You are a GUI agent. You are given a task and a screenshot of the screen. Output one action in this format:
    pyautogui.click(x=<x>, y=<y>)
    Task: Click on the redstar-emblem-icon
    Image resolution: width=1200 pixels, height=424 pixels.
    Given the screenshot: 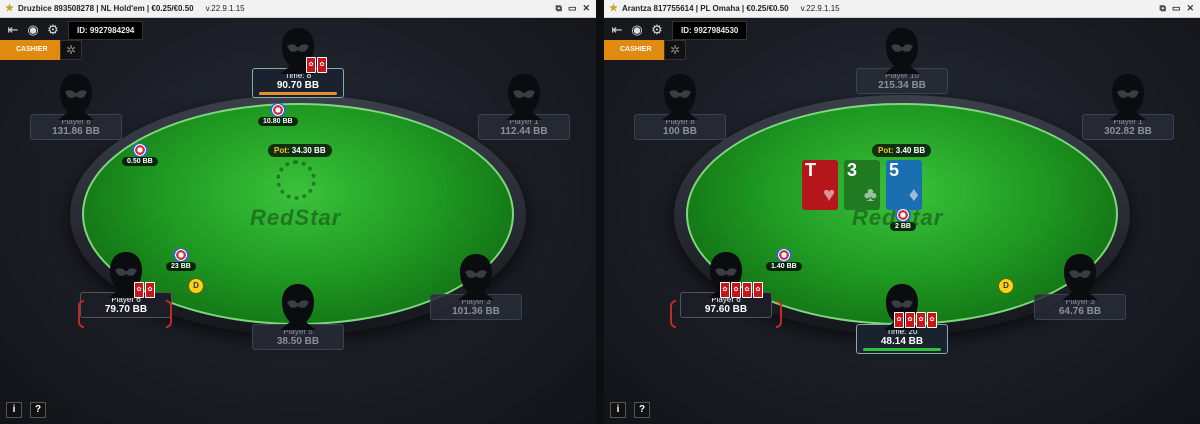 What is the action you would take?
    pyautogui.click(x=296, y=180)
    